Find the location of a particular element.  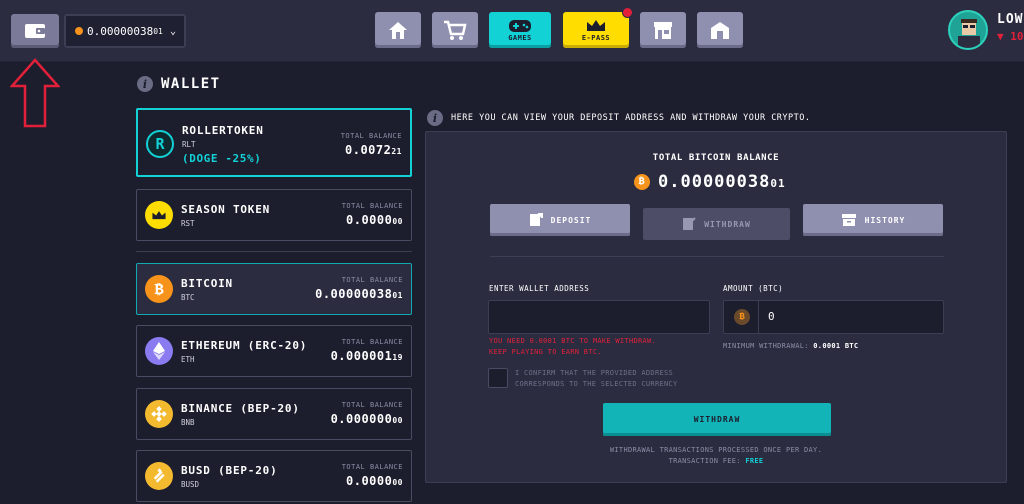

user-avatar-icon is located at coordinates (969, 33).